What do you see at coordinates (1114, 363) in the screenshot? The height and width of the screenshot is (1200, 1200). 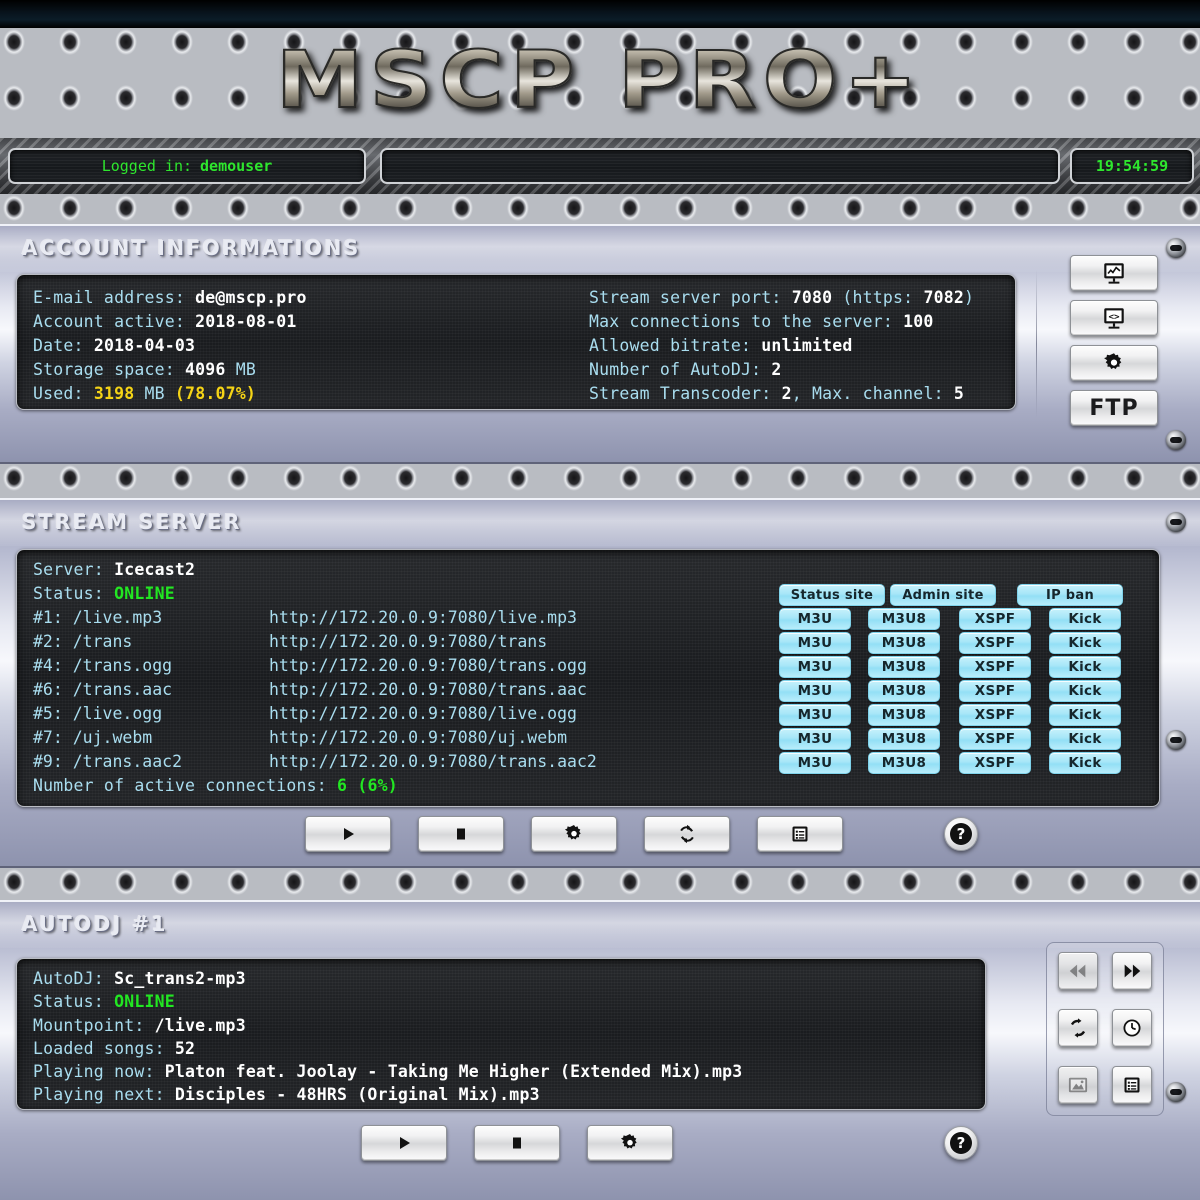 I see `account-settings-button` at bounding box center [1114, 363].